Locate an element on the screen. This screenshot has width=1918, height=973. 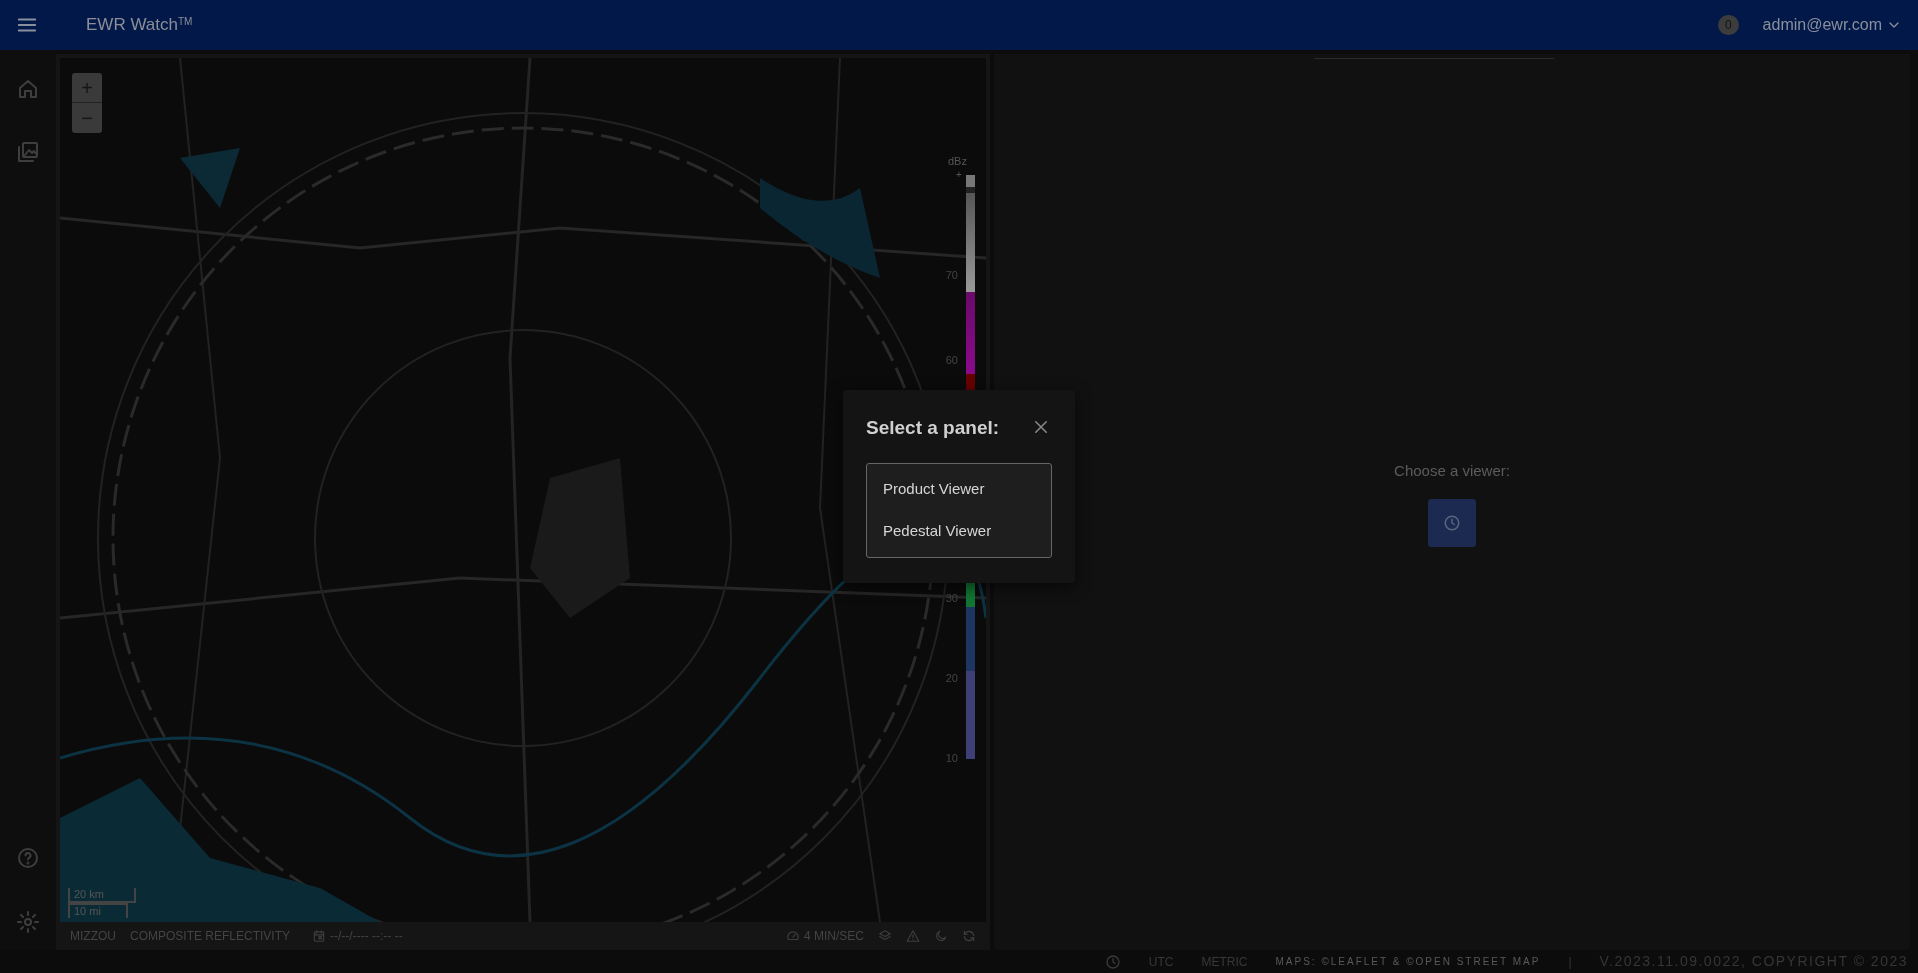
moon-icon is located at coordinates (941, 935).